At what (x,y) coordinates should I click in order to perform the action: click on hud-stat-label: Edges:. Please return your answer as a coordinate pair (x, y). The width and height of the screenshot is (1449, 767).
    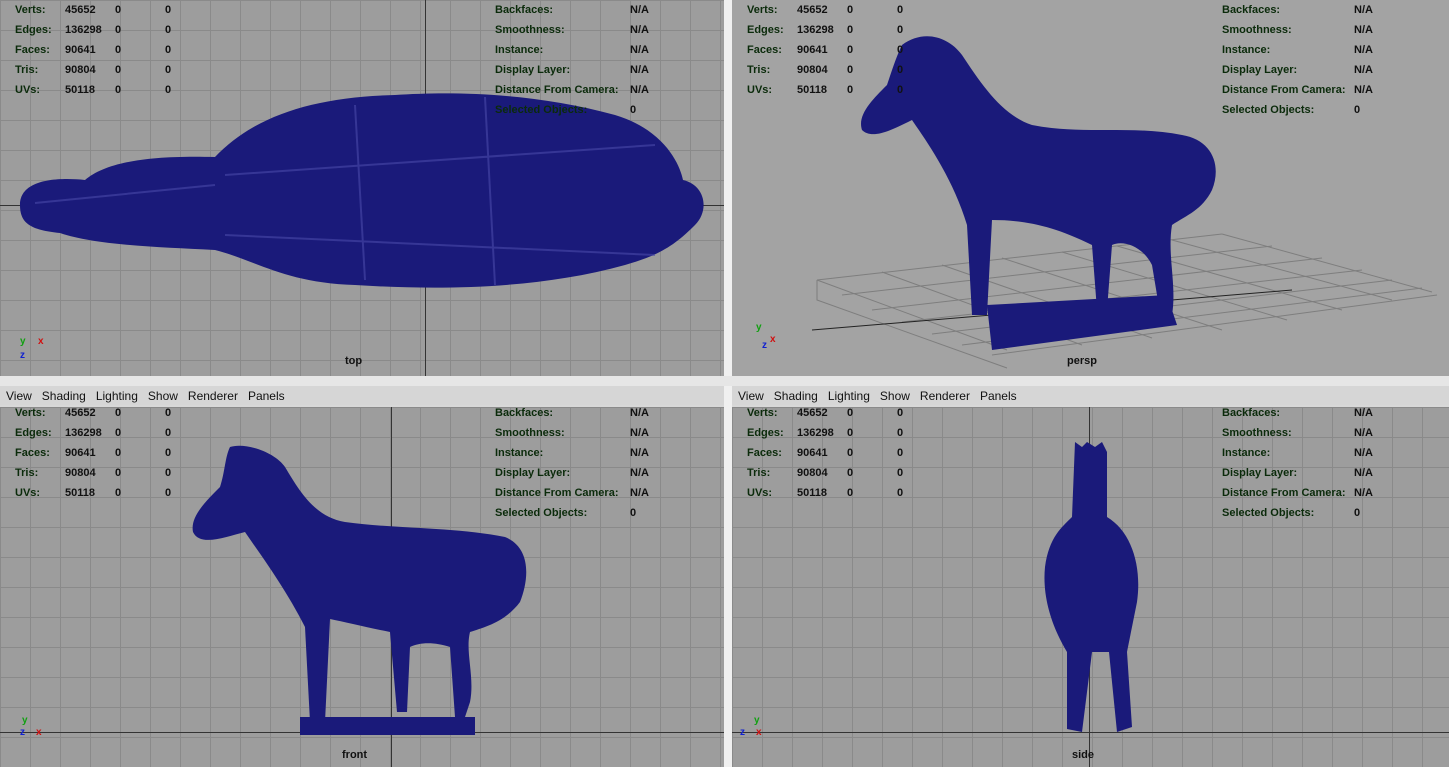
    Looking at the image, I should click on (33, 433).